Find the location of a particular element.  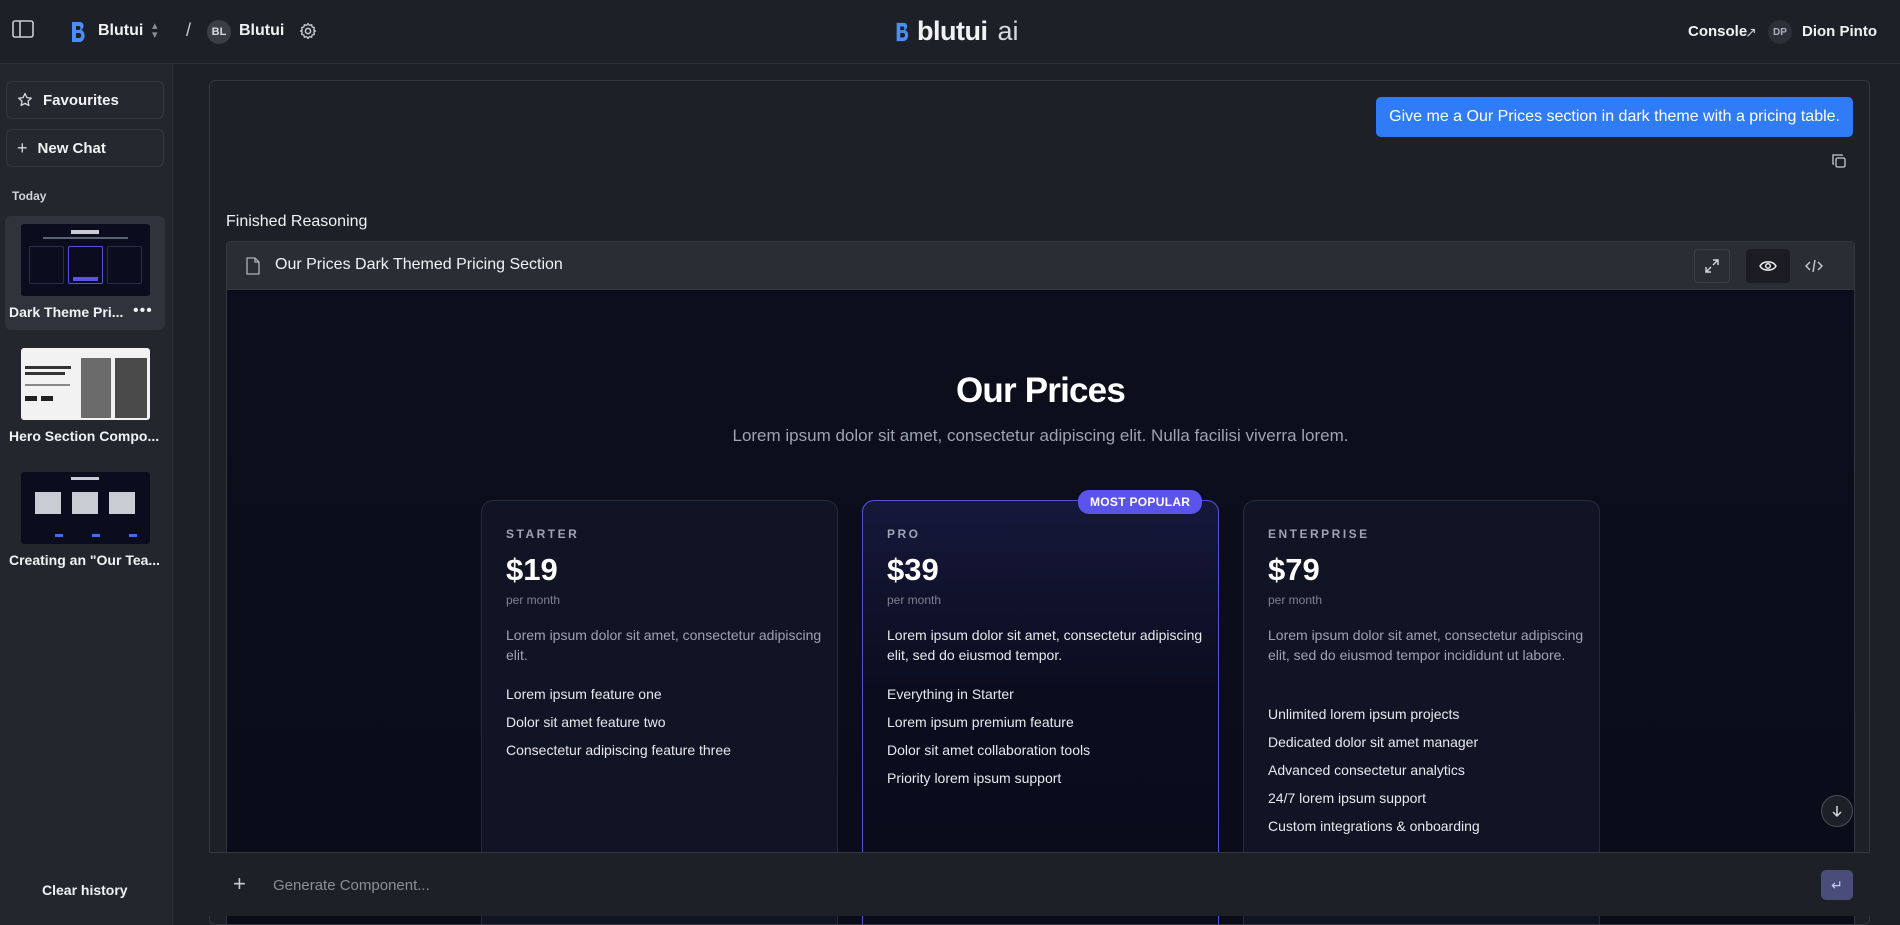

new-chat-label: New Chat is located at coordinates (71, 148).